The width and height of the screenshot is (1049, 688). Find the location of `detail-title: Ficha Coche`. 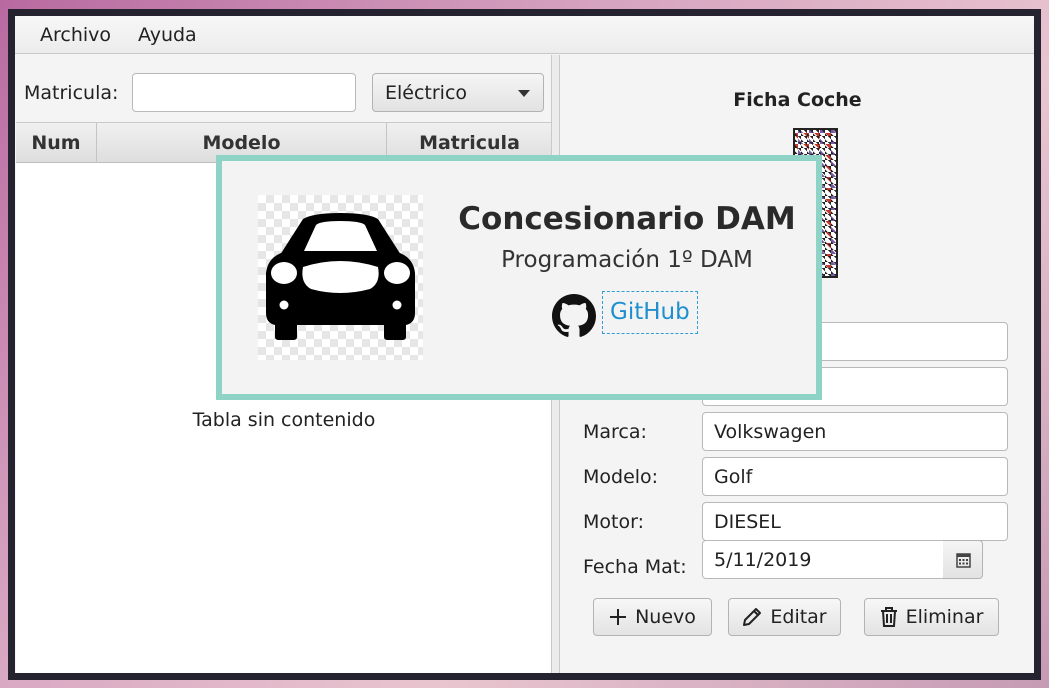

detail-title: Ficha Coche is located at coordinates (797, 100).